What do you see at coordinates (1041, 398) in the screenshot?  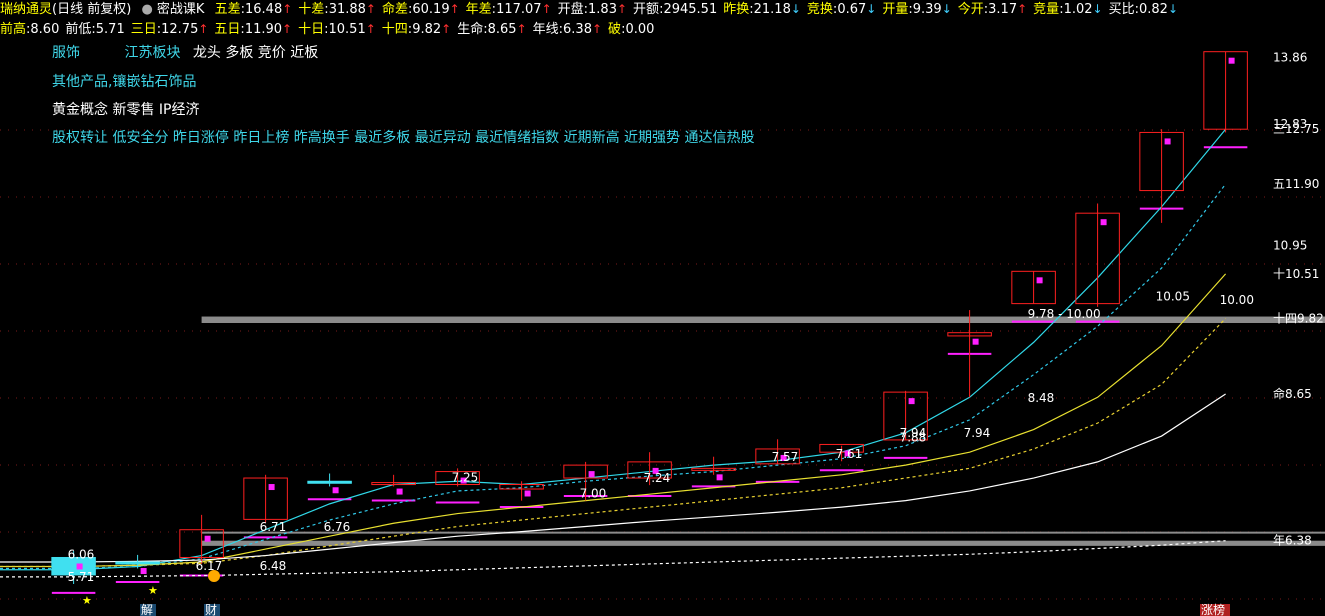 I see `price-label: 8.48` at bounding box center [1041, 398].